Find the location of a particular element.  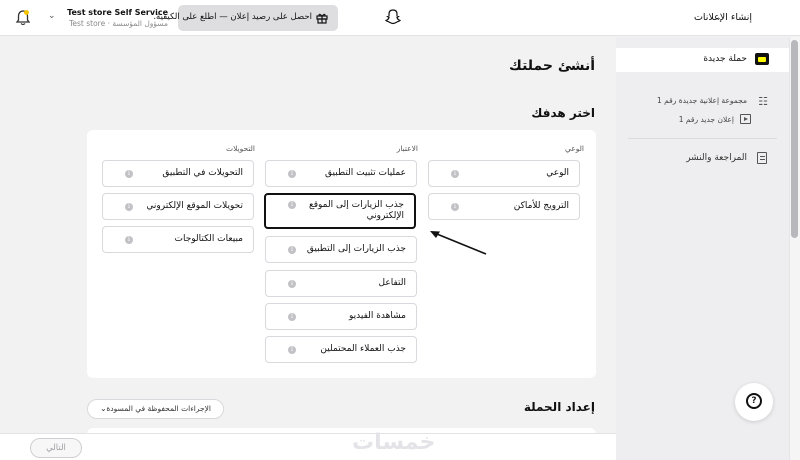

goal-option-awareness: الوعي i is located at coordinates (504, 173).